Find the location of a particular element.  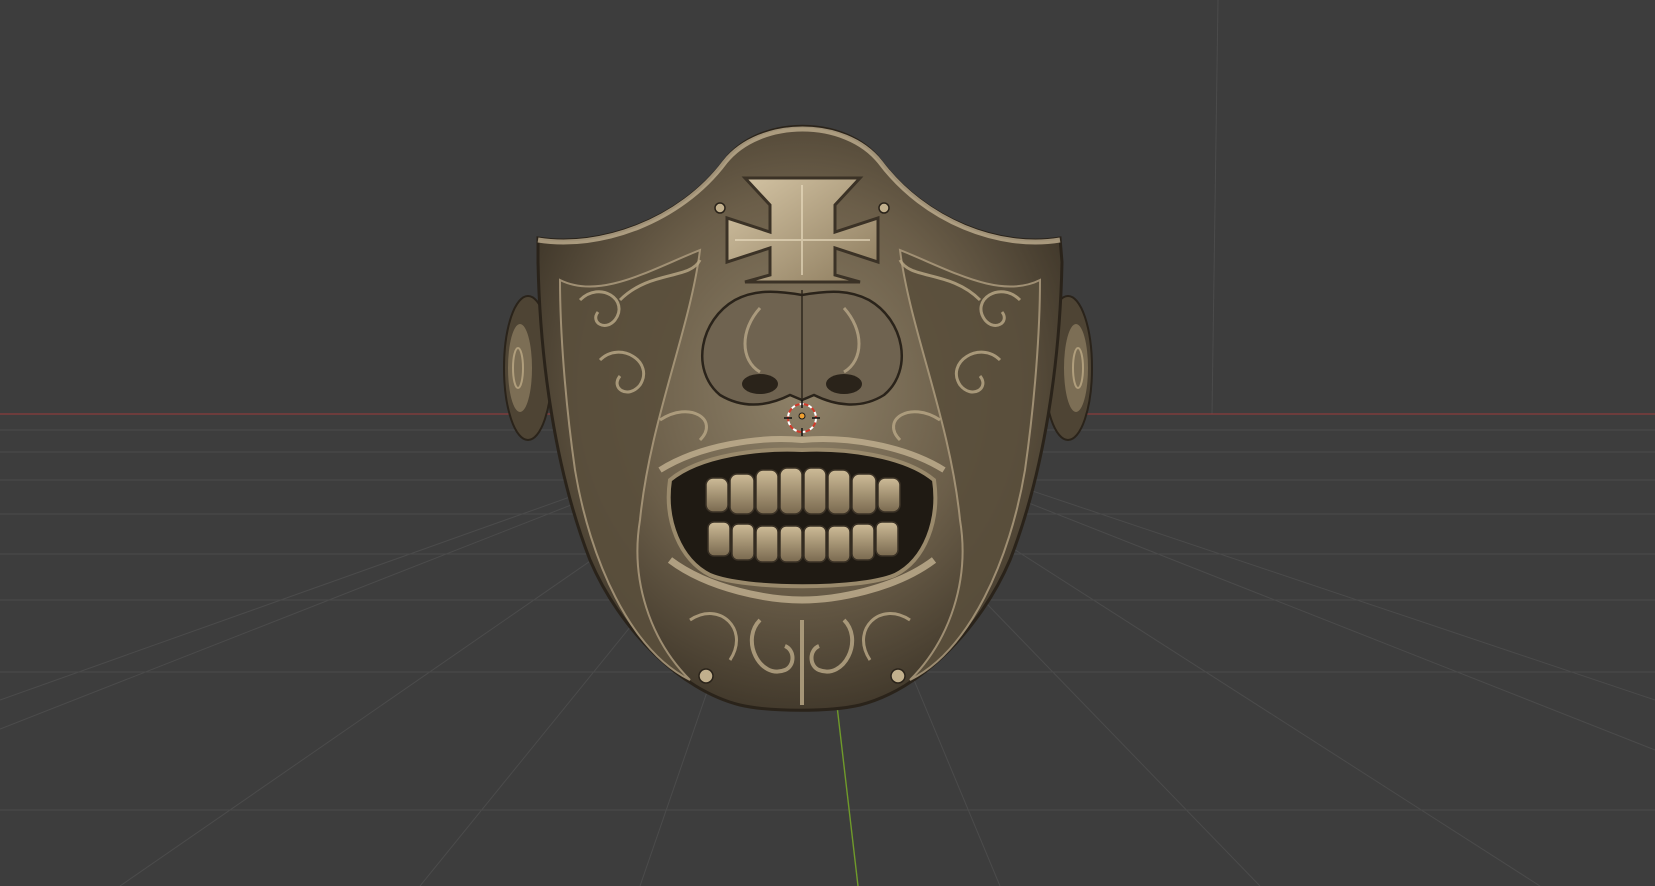

object-origin-icon is located at coordinates (802, 416).